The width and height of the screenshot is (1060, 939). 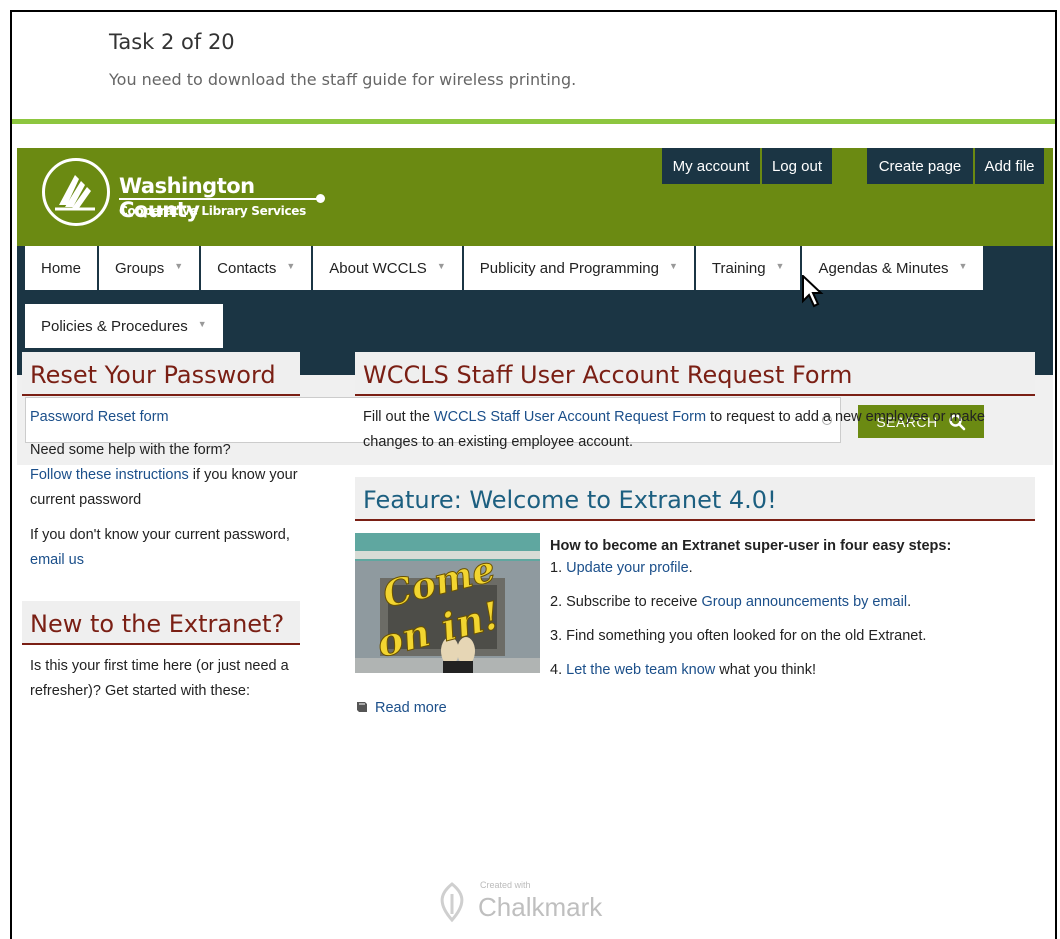 What do you see at coordinates (569, 268) in the screenshot?
I see `nav-label: Publicity and Programming` at bounding box center [569, 268].